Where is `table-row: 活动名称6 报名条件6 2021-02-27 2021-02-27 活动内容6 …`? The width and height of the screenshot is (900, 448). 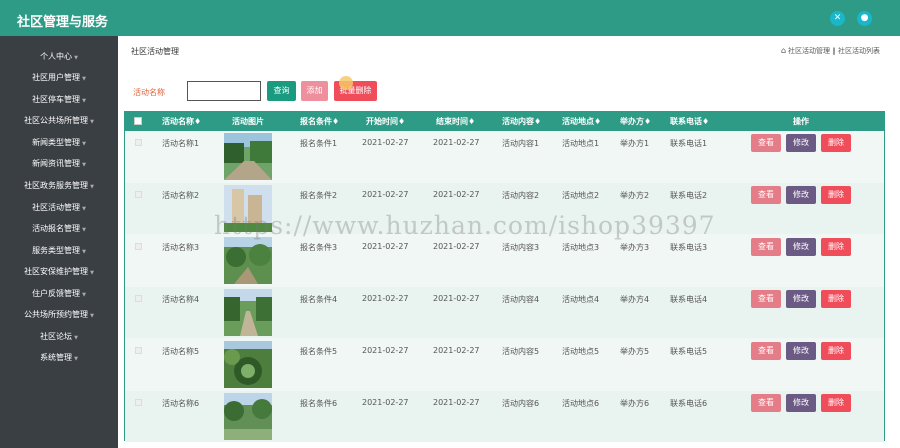 table-row: 活动名称6 报名条件6 2021-02-27 2021-02-27 活动内容6 … is located at coordinates (504, 416).